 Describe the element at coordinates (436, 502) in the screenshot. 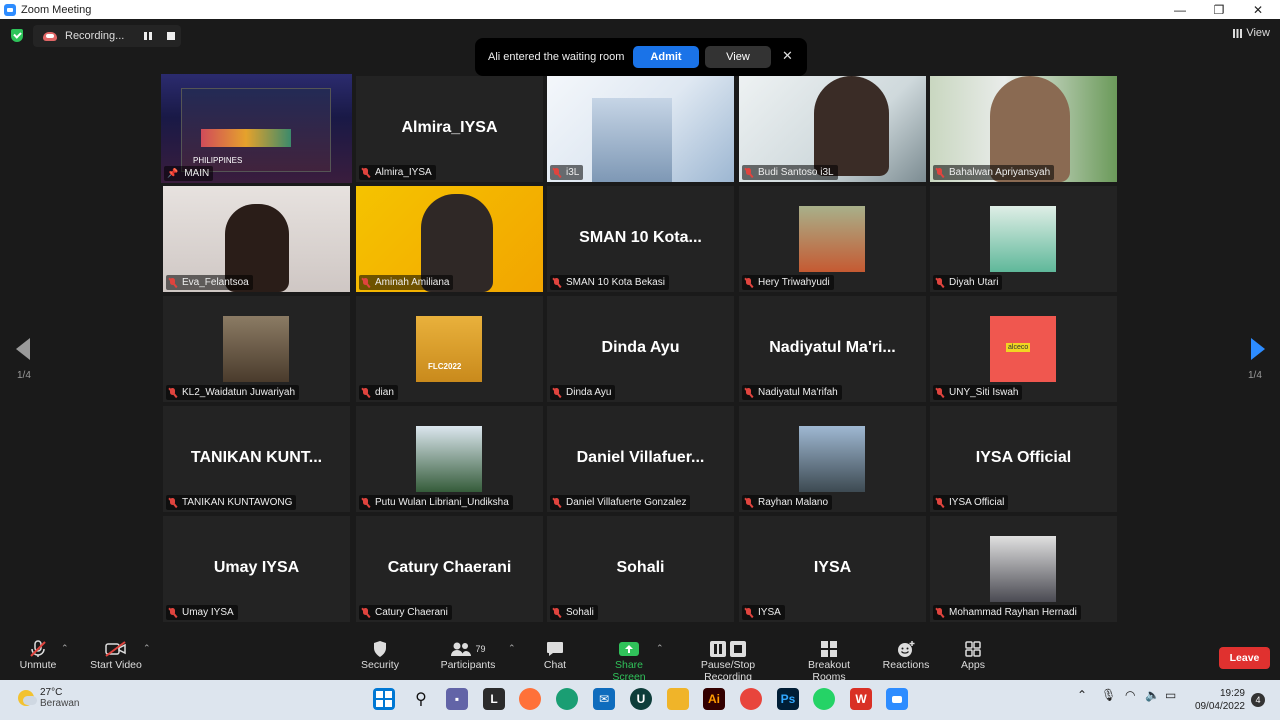

I see `participant-name-label: Putu Wulan Libriani_Undiksha` at that location.